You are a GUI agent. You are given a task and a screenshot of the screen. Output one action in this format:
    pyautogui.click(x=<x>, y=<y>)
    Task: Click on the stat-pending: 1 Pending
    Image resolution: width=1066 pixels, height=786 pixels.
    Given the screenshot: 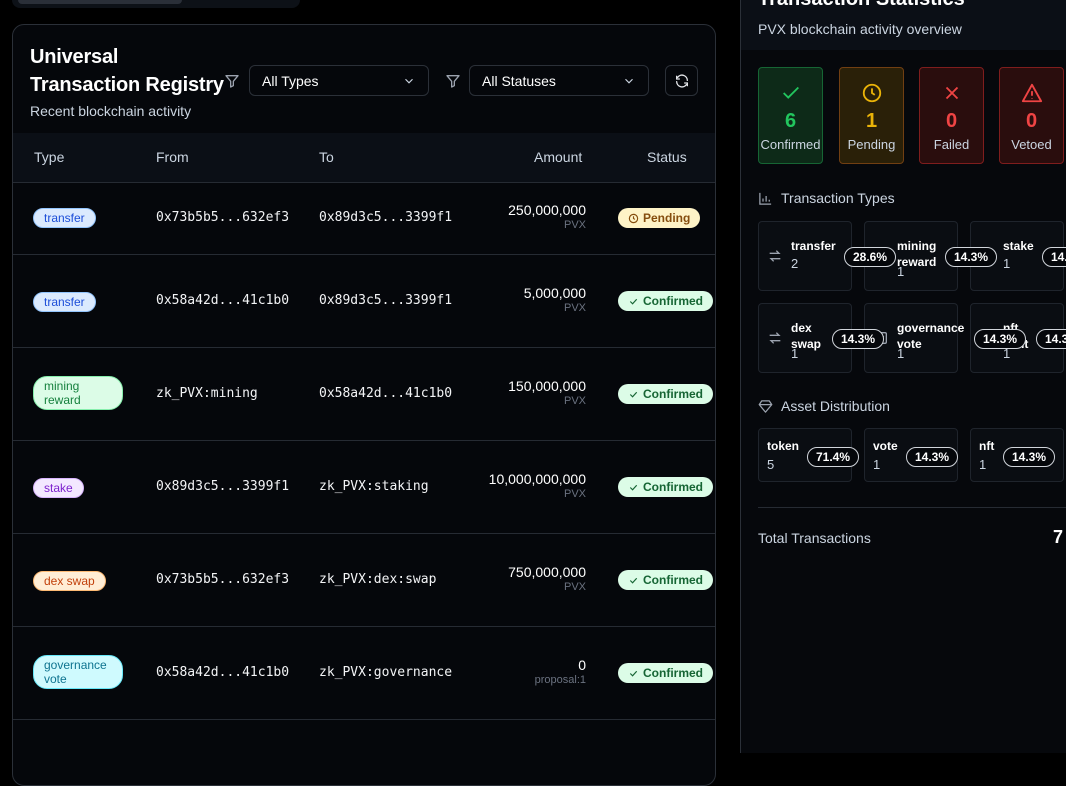 What is the action you would take?
    pyautogui.click(x=871, y=115)
    